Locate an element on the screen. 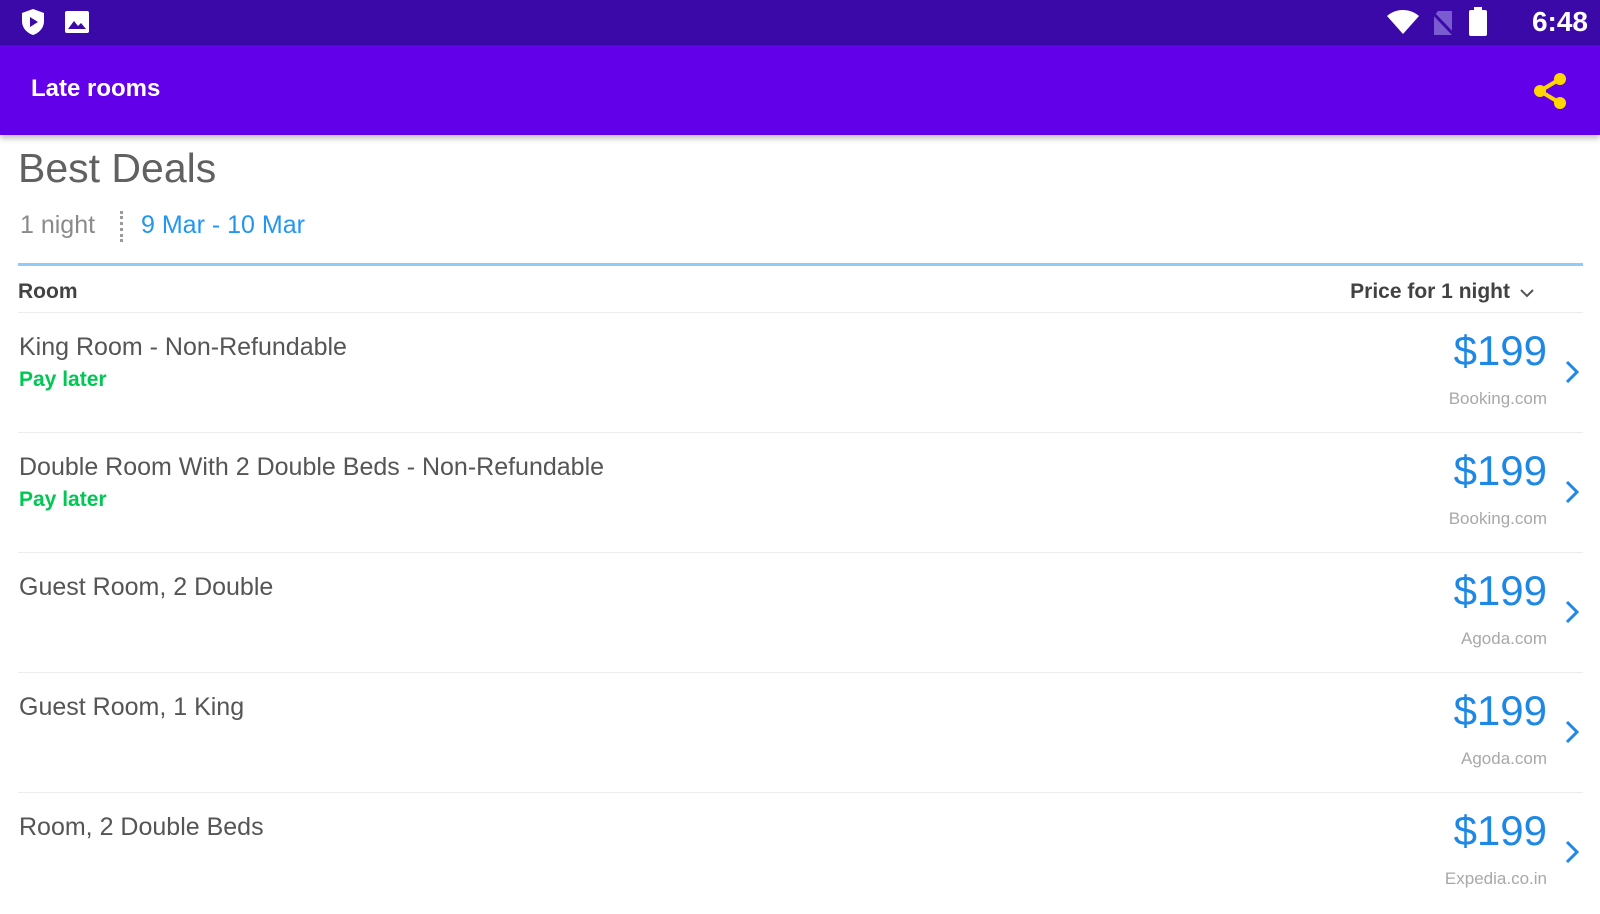  dotted-divider is located at coordinates (121, 226).